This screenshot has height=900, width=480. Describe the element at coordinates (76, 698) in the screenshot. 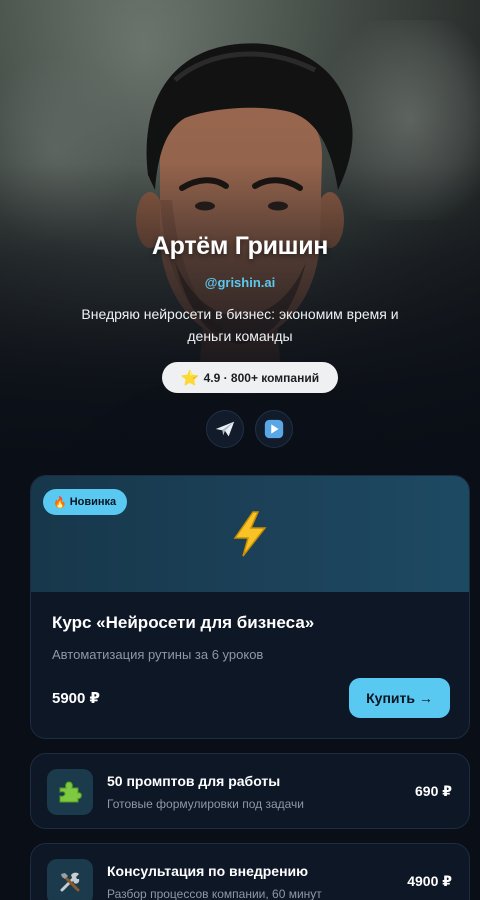

I see `product-price: 5900 ₽` at that location.